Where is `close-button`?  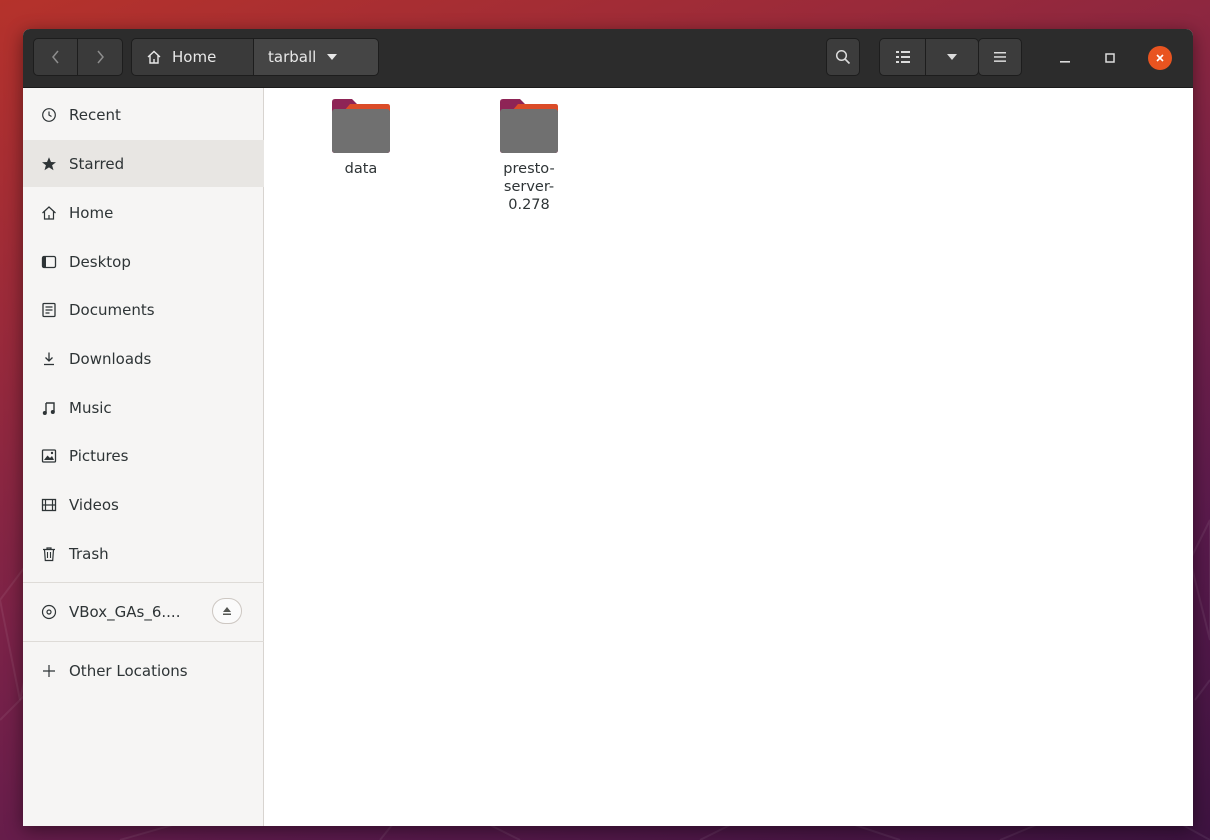 close-button is located at coordinates (1160, 58).